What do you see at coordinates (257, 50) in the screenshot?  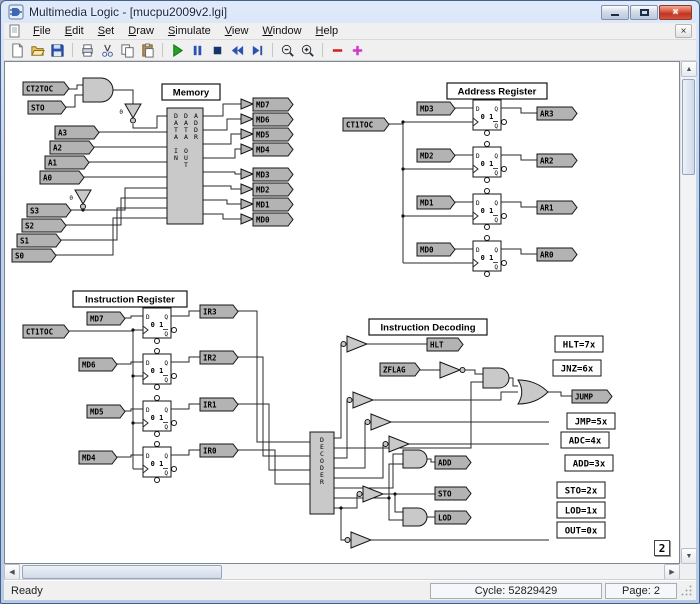 I see `step-button` at bounding box center [257, 50].